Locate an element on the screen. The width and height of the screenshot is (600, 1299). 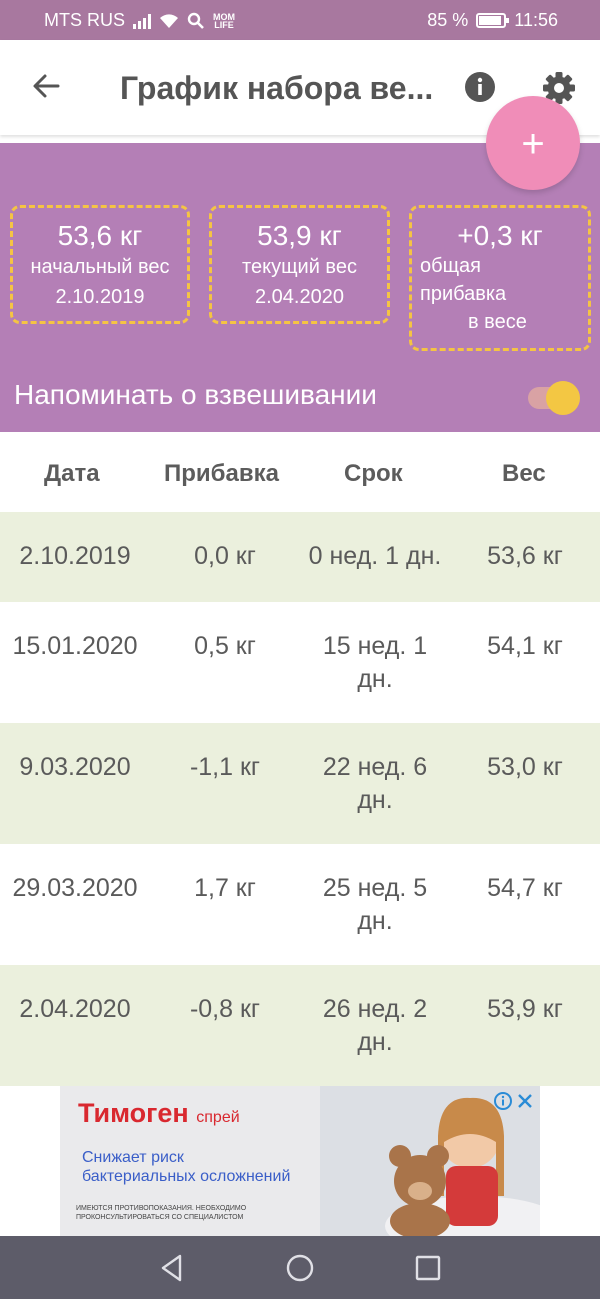
row-date: 9.03.2020 is located at coordinates (75, 767).